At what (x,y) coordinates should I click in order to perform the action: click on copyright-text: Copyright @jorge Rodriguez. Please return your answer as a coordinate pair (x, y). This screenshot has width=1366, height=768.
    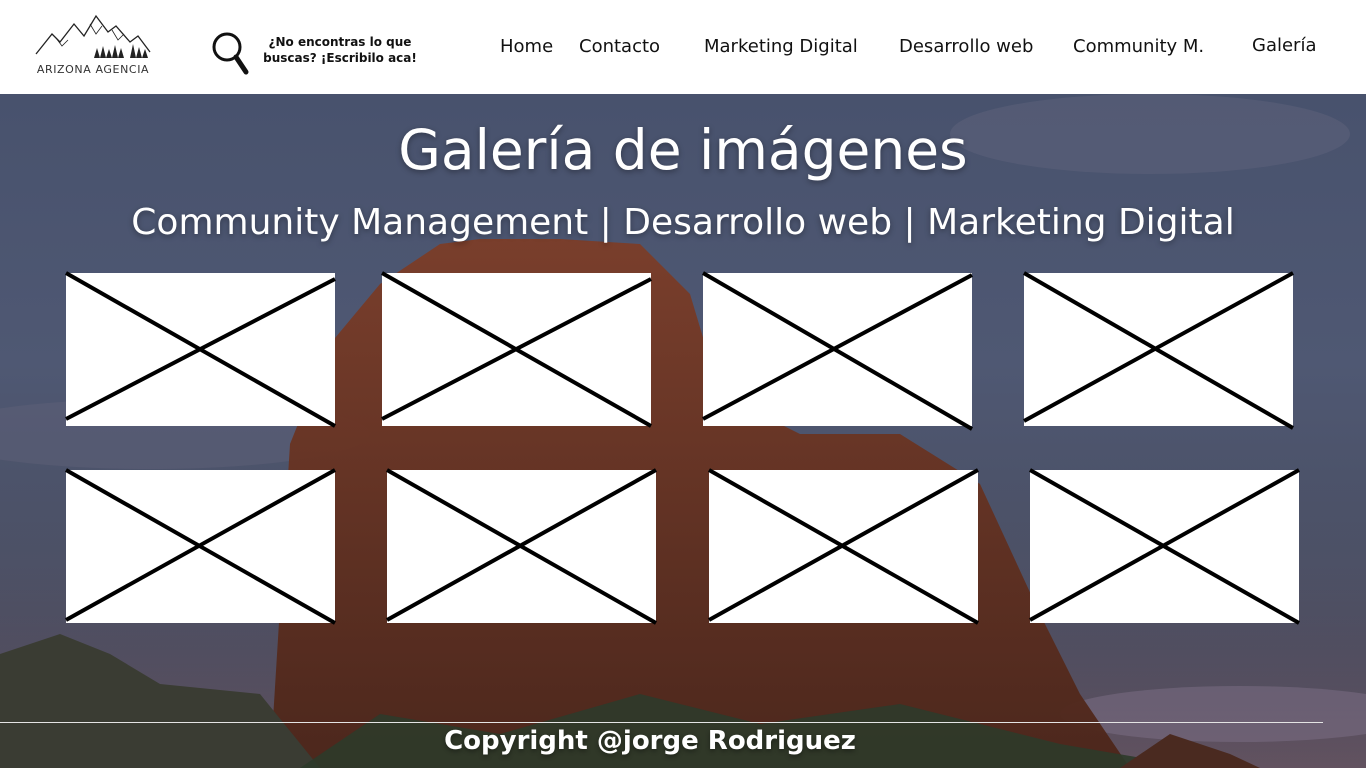
    Looking at the image, I should click on (650, 741).